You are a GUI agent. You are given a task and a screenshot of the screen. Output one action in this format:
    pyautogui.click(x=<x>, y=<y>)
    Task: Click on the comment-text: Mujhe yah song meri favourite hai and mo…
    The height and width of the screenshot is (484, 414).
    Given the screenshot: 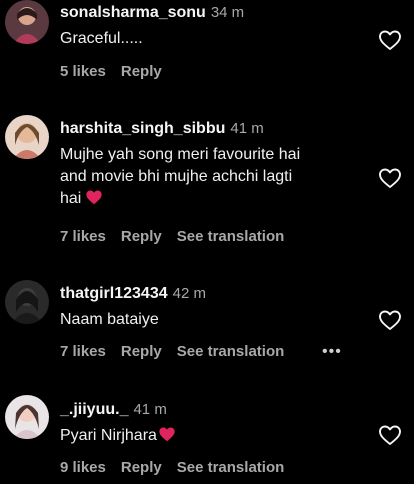 What is the action you would take?
    pyautogui.click(x=214, y=177)
    